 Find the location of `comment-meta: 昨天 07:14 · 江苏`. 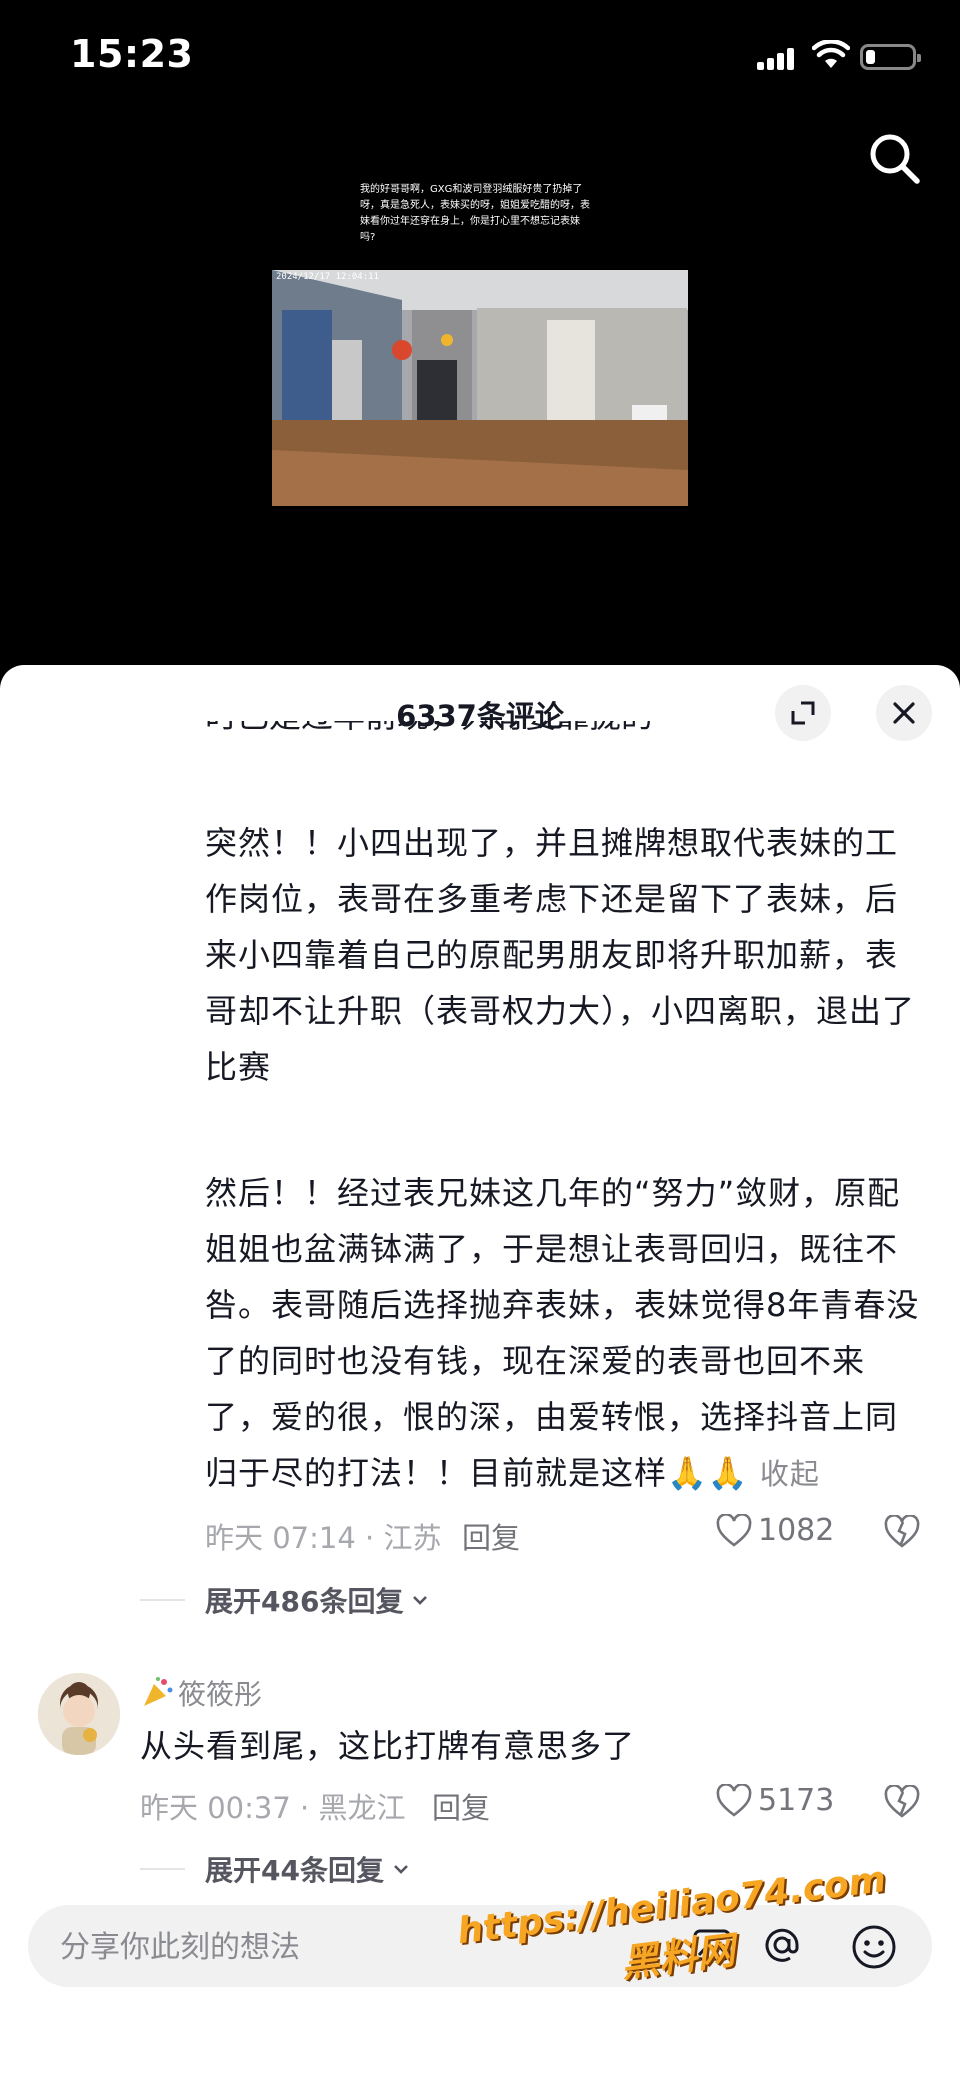

comment-meta: 昨天 07:14 · 江苏 is located at coordinates (323, 1538).